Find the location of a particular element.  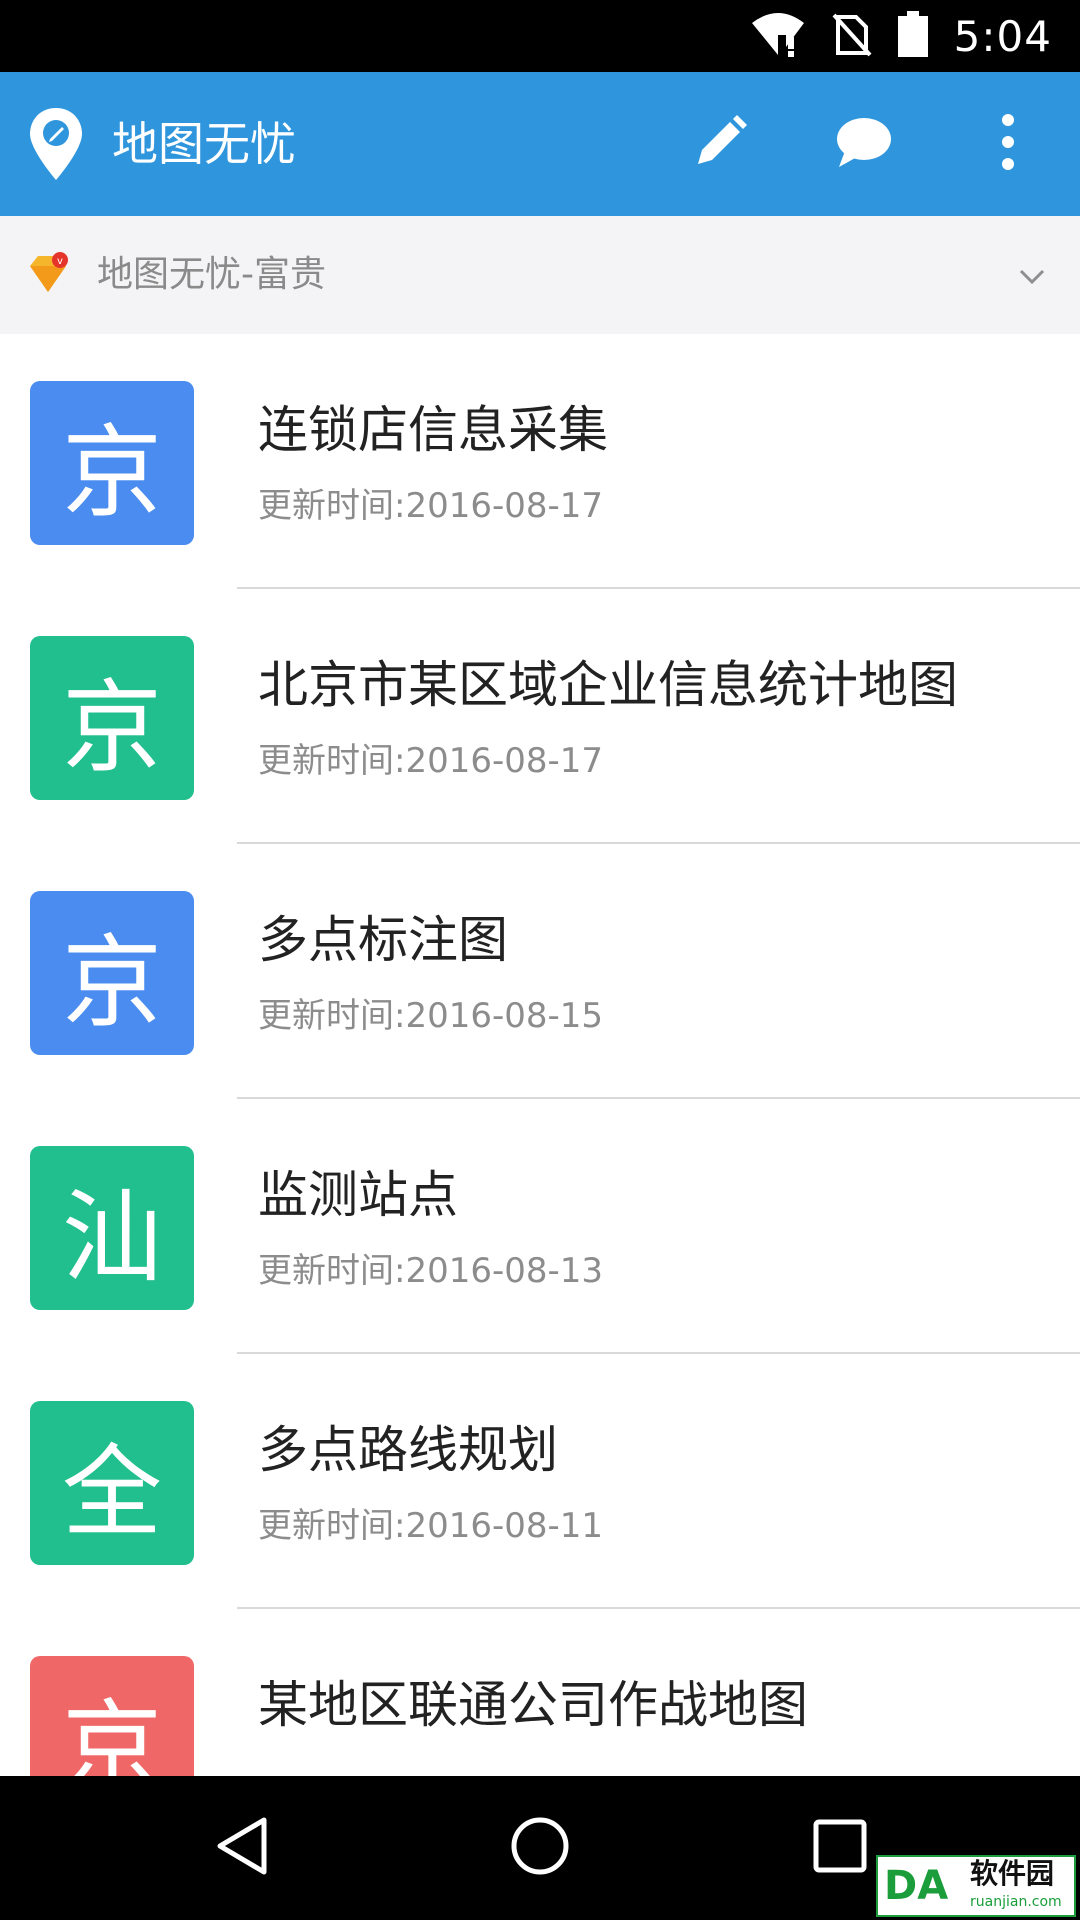

map-title: 北京市某区域企业信息统计地图 is located at coordinates (608, 685).